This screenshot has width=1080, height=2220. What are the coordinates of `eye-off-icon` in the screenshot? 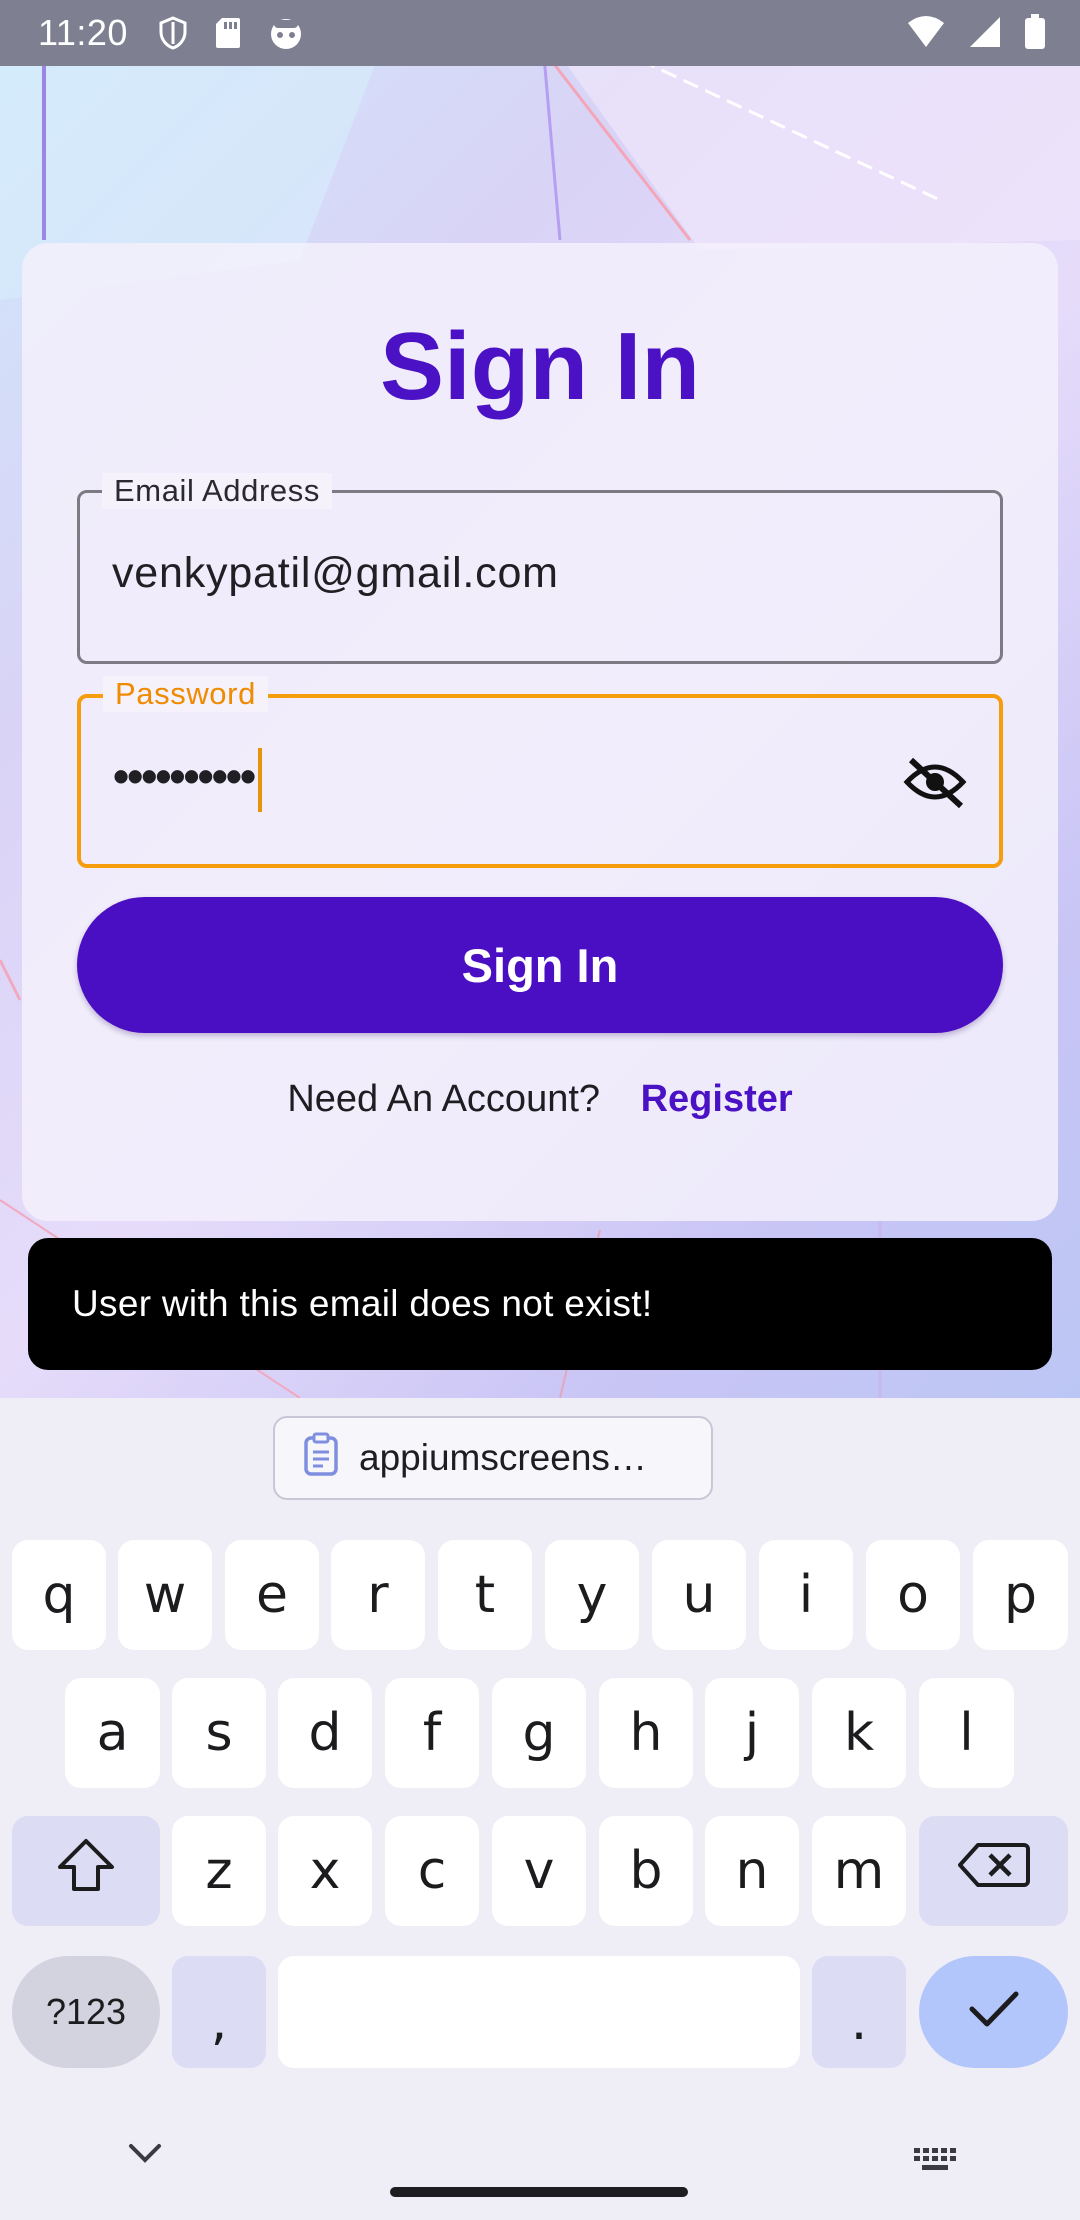 It's located at (935, 784).